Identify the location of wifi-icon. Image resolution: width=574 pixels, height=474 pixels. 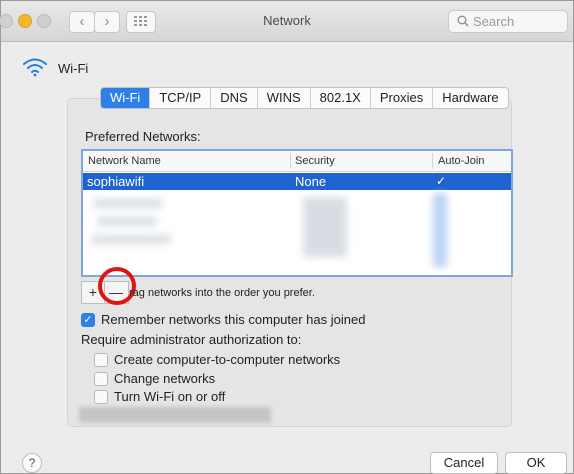
(35, 67).